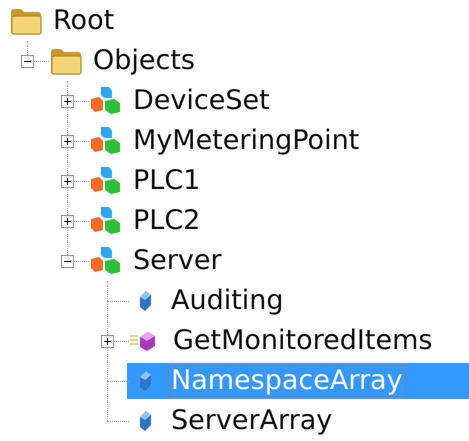 The image size is (469, 441). I want to click on tree-item: Auditing, so click(208, 301).